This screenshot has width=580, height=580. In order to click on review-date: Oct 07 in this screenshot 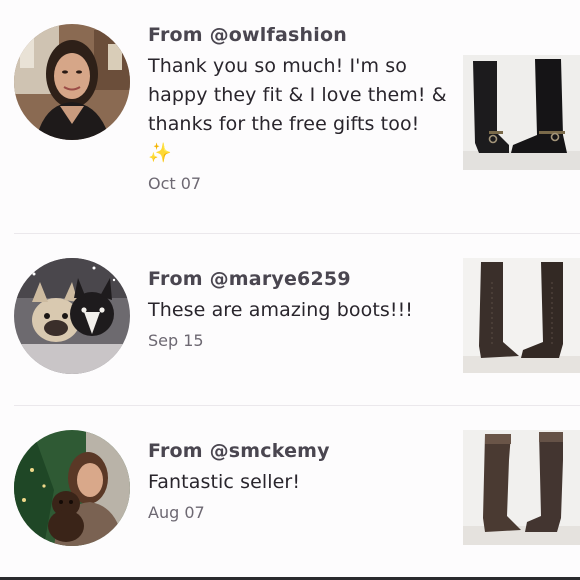, I will do `click(175, 183)`.